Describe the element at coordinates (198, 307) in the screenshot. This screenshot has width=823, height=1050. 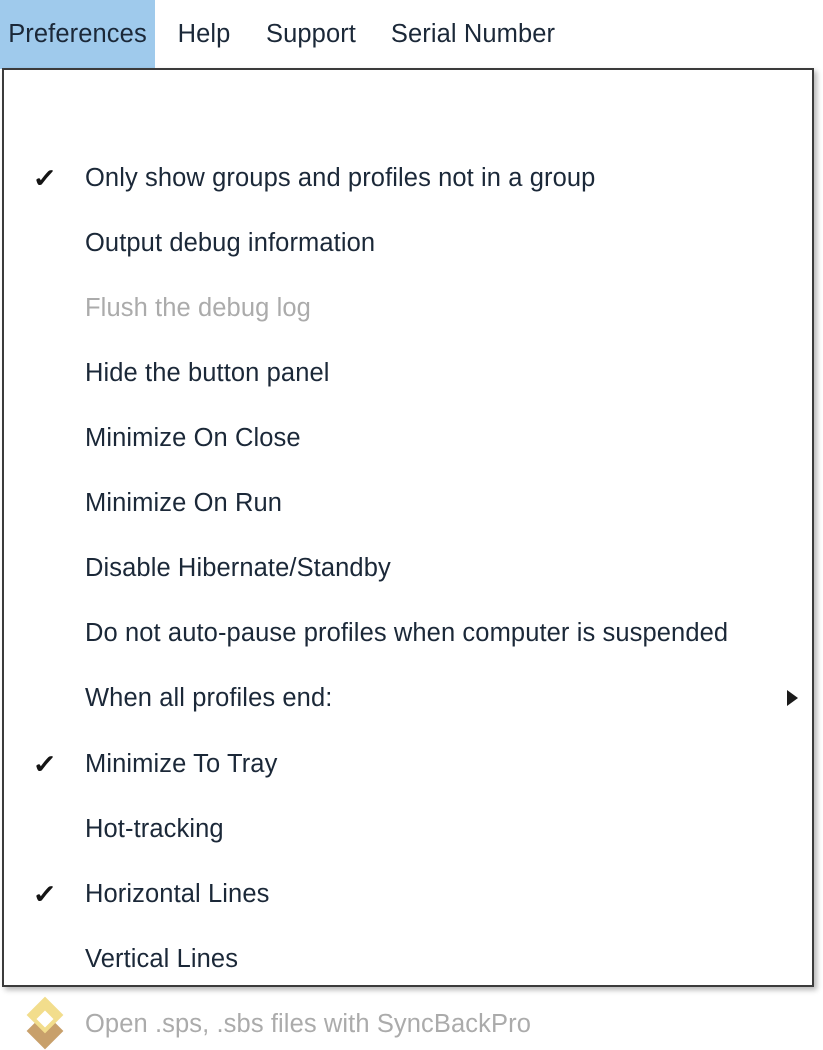
I see `menu-item-label: Flush the debug log` at that location.